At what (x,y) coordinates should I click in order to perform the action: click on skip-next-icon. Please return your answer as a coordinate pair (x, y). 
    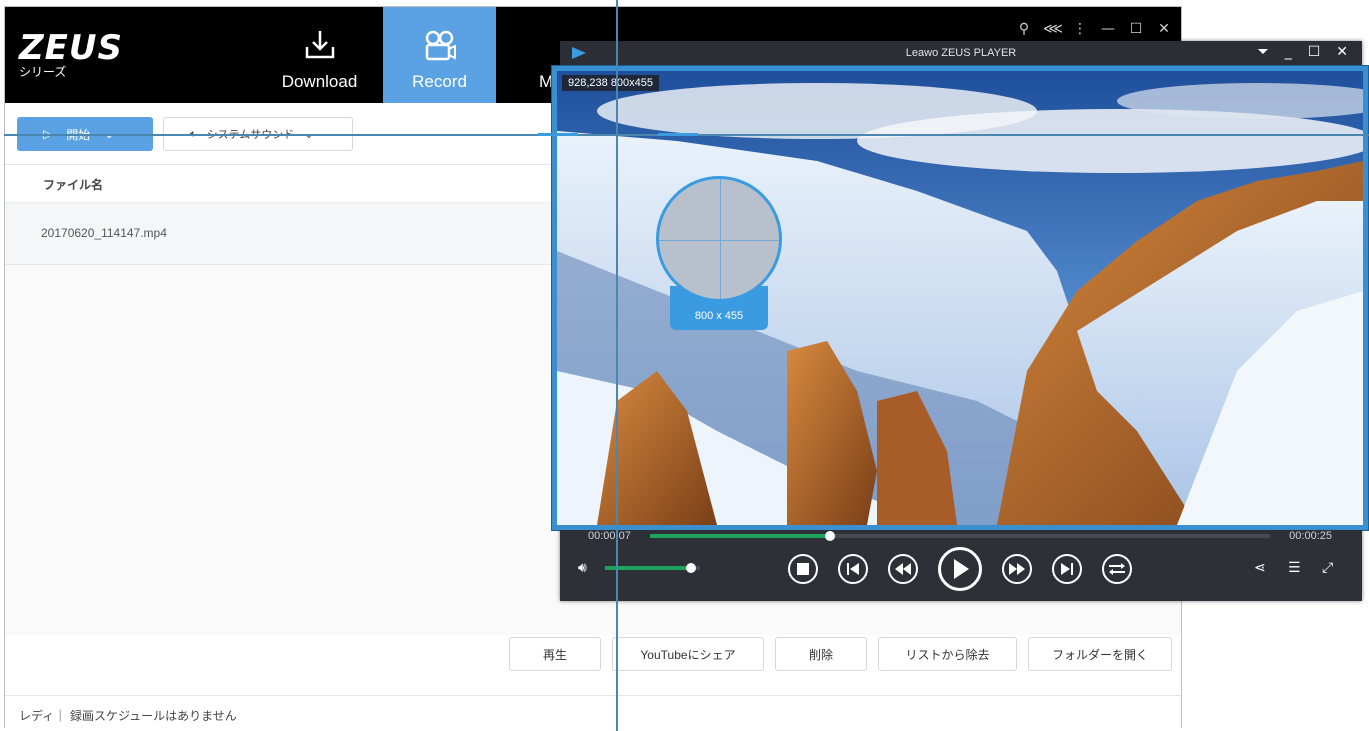
    Looking at the image, I should click on (1067, 569).